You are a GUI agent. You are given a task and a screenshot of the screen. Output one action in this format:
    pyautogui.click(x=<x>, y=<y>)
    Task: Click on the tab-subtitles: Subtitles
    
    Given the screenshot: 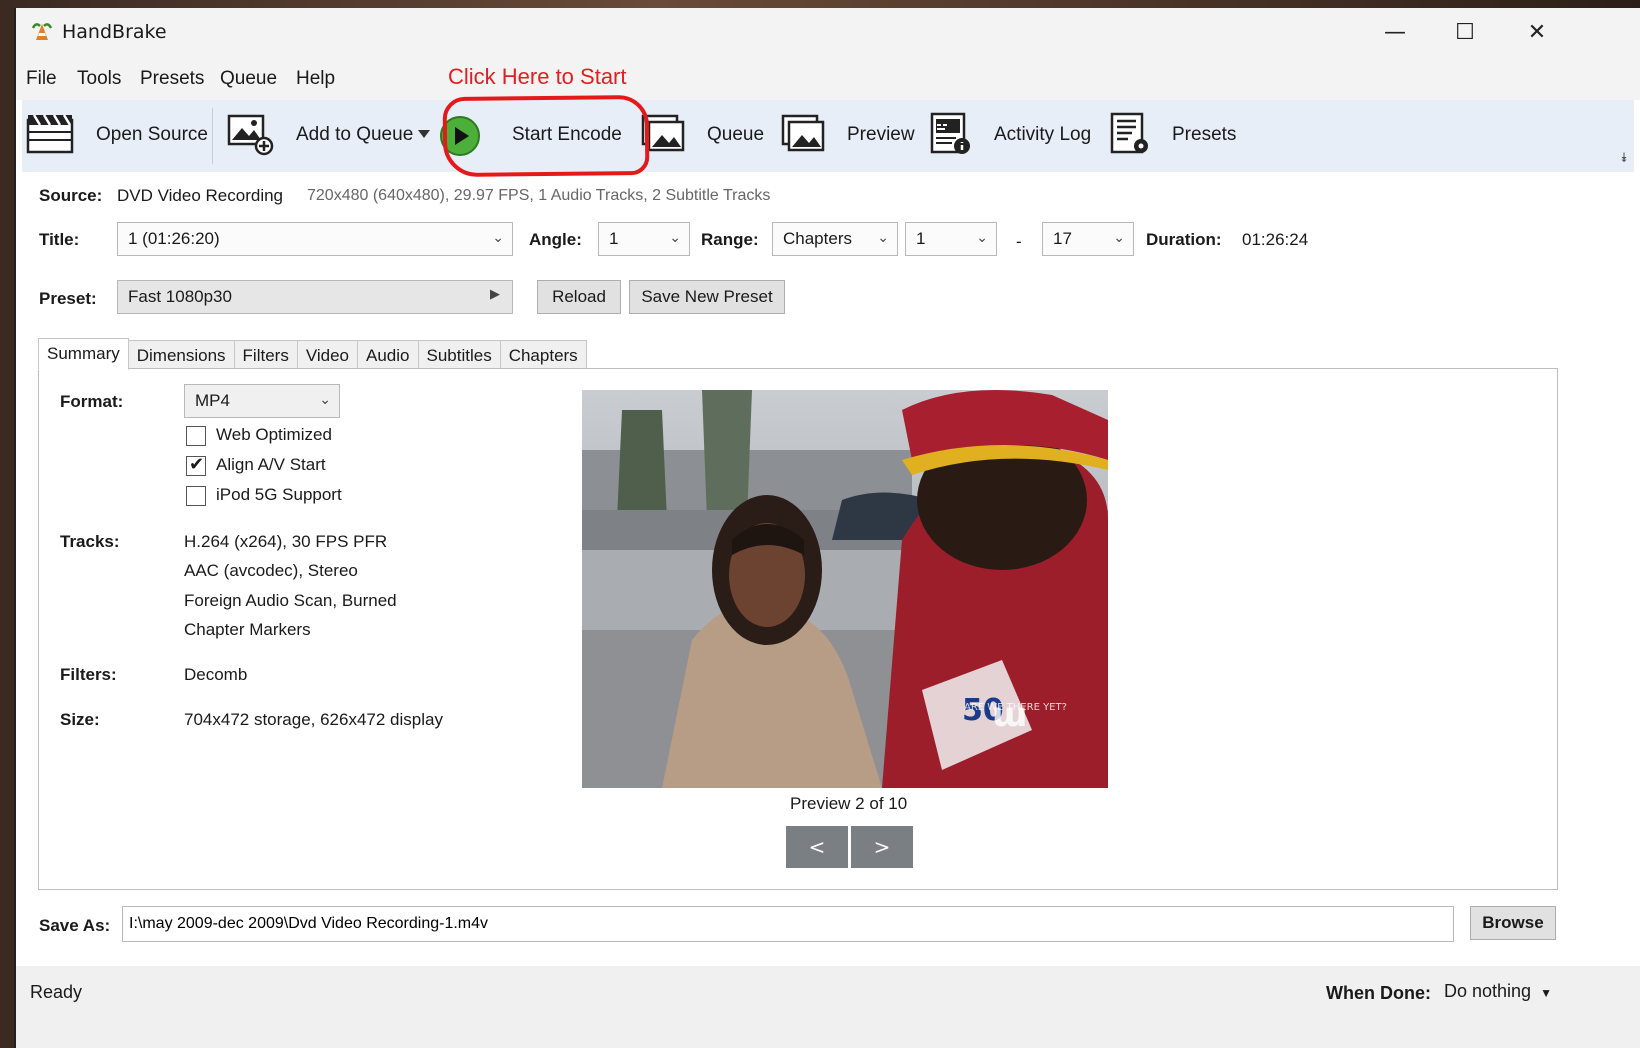 What is the action you would take?
    pyautogui.click(x=459, y=355)
    